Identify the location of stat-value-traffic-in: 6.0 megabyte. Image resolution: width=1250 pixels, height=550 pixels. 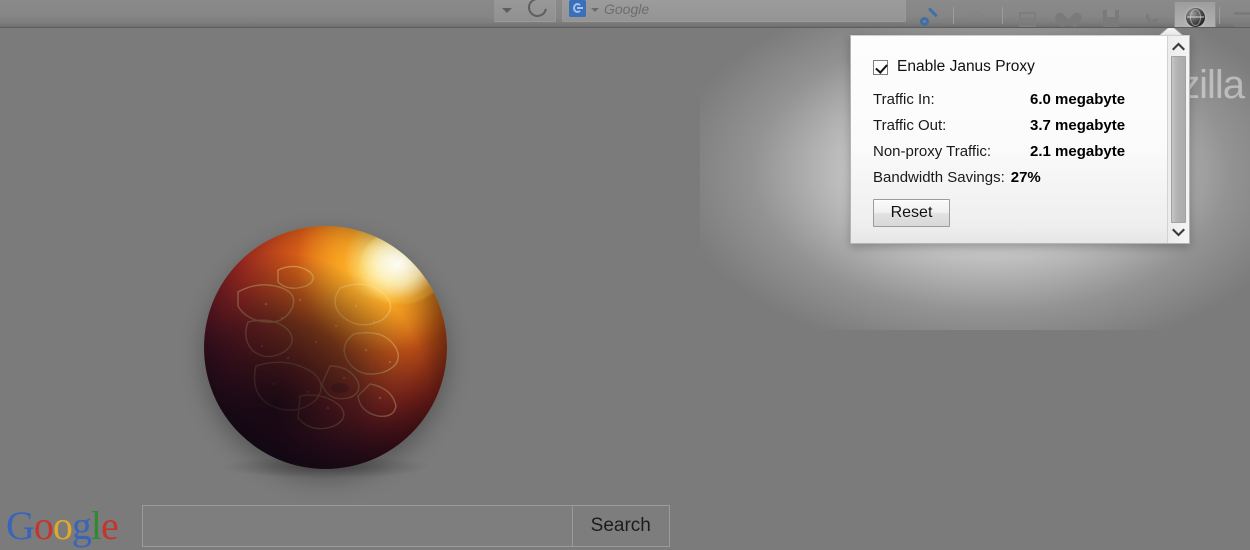
(1078, 99).